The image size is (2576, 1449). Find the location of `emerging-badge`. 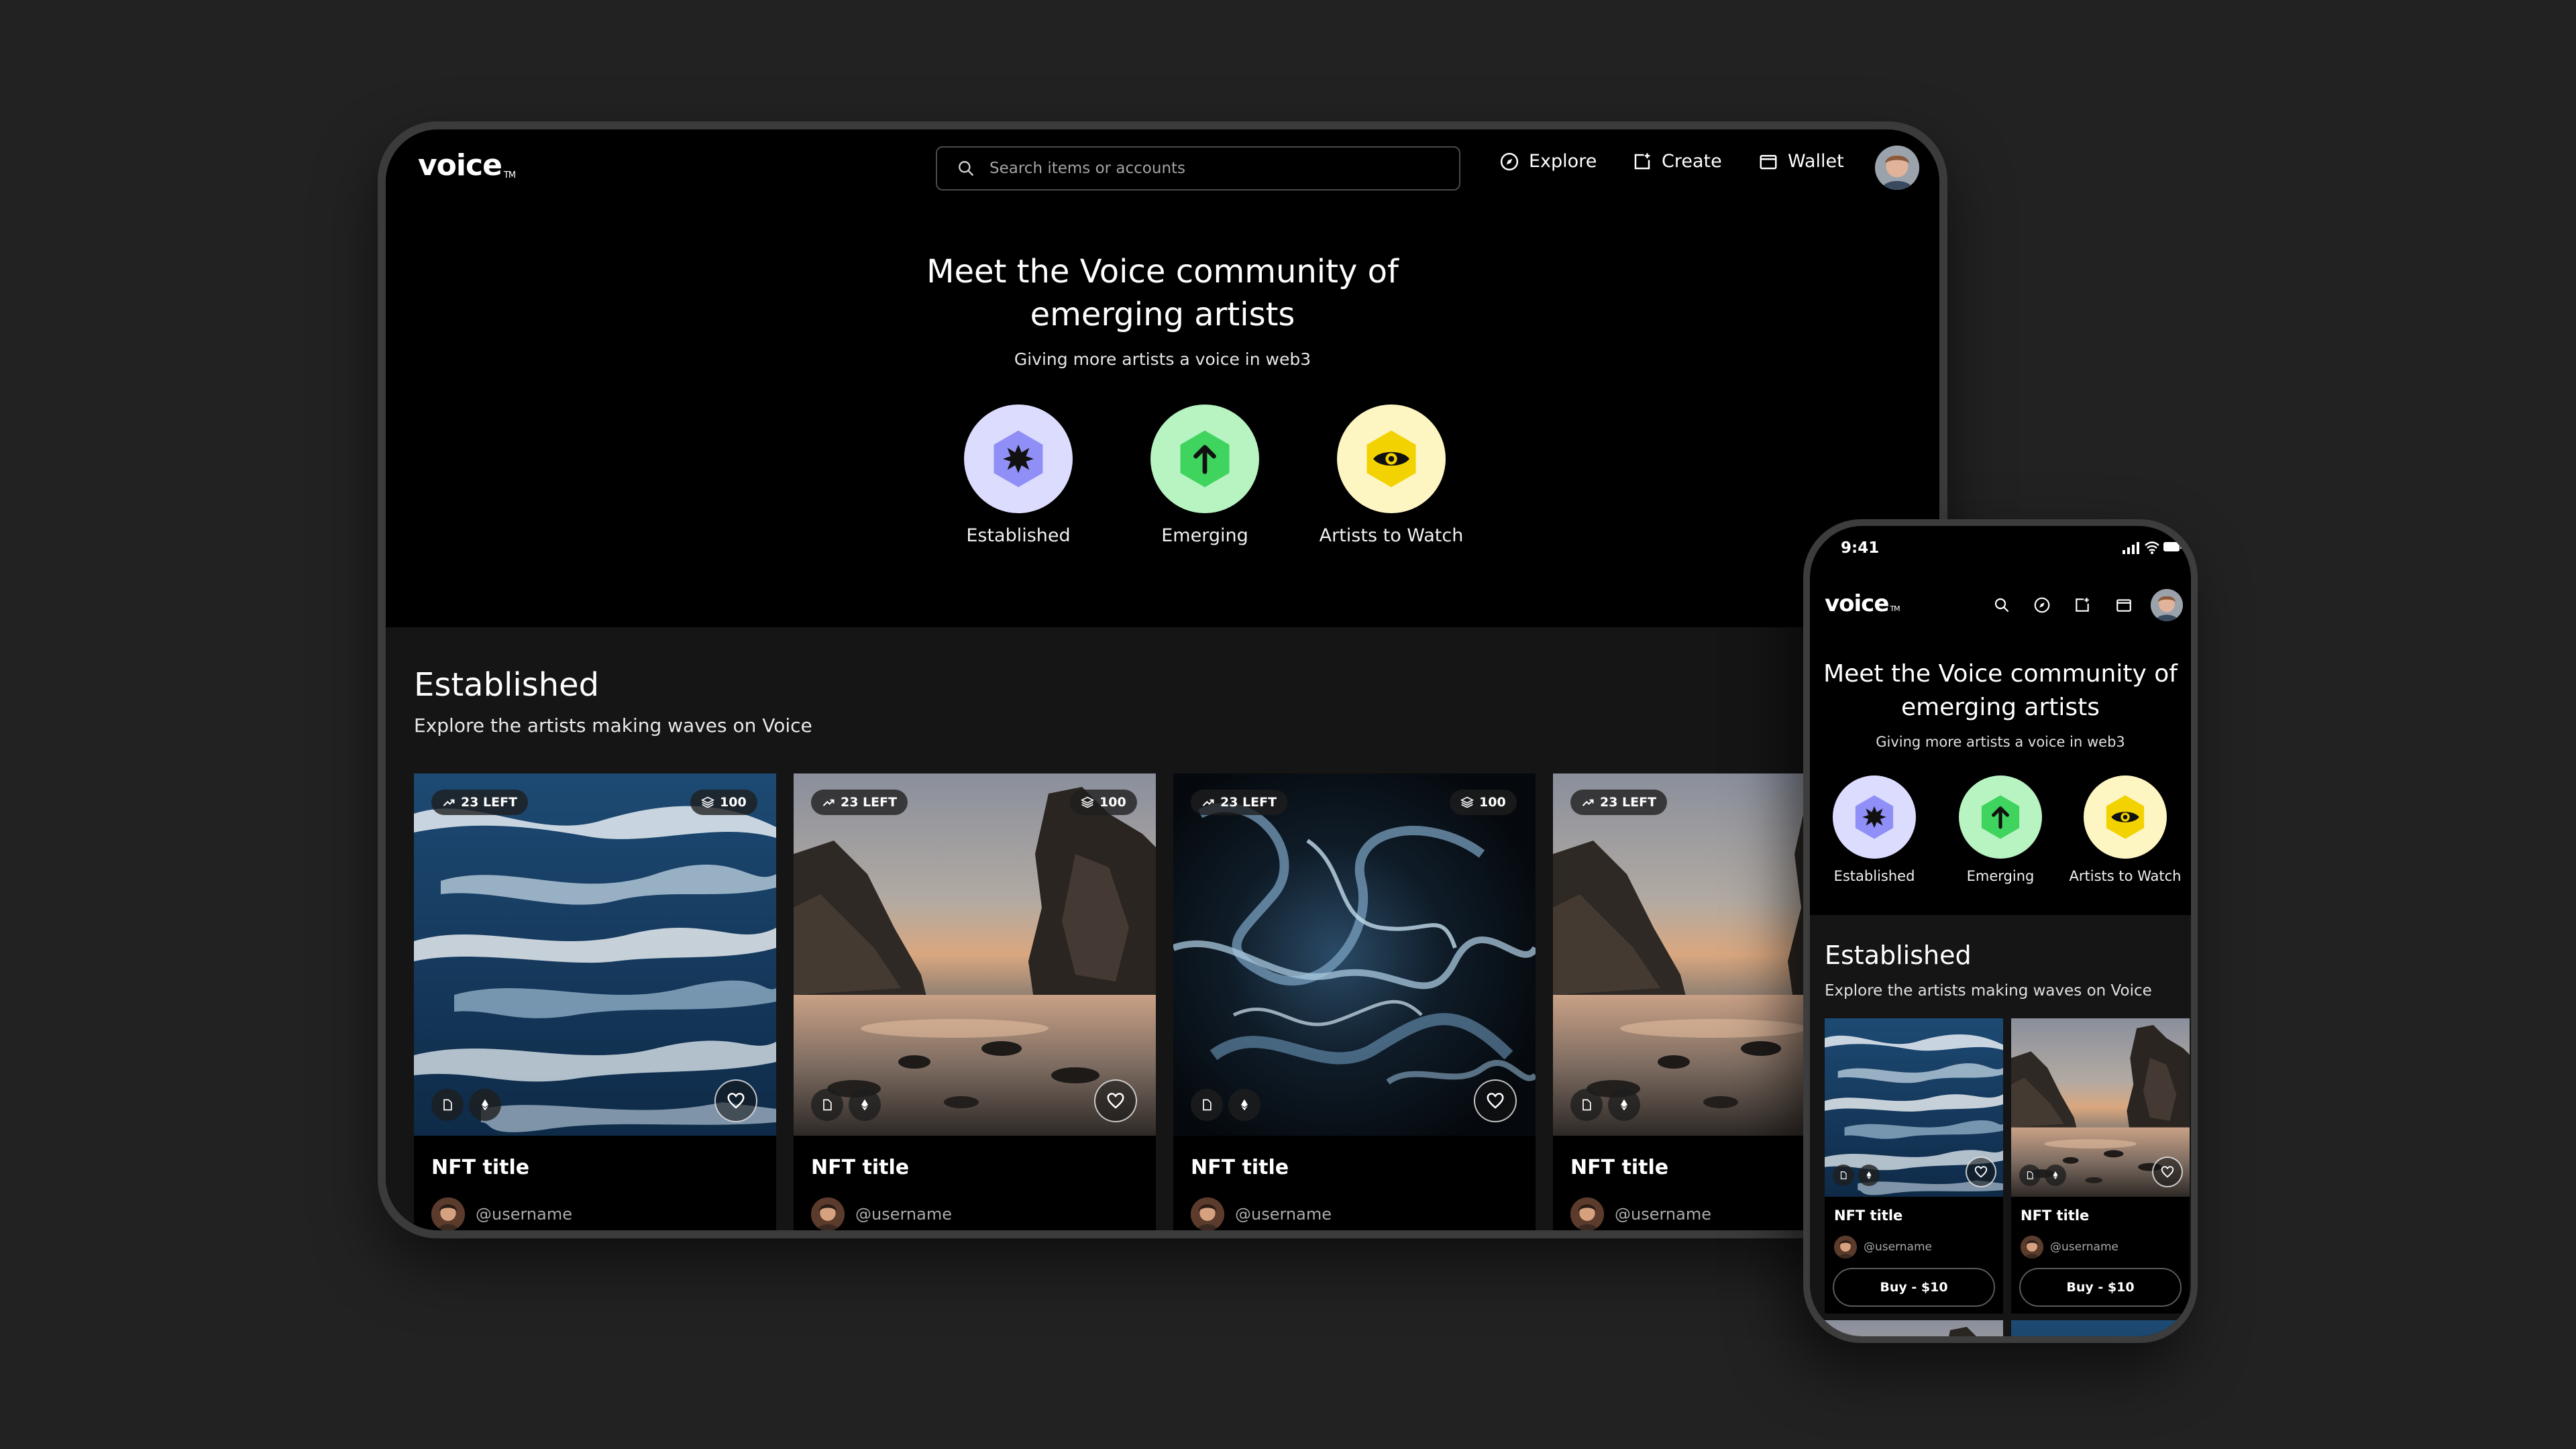

emerging-badge is located at coordinates (2000, 817).